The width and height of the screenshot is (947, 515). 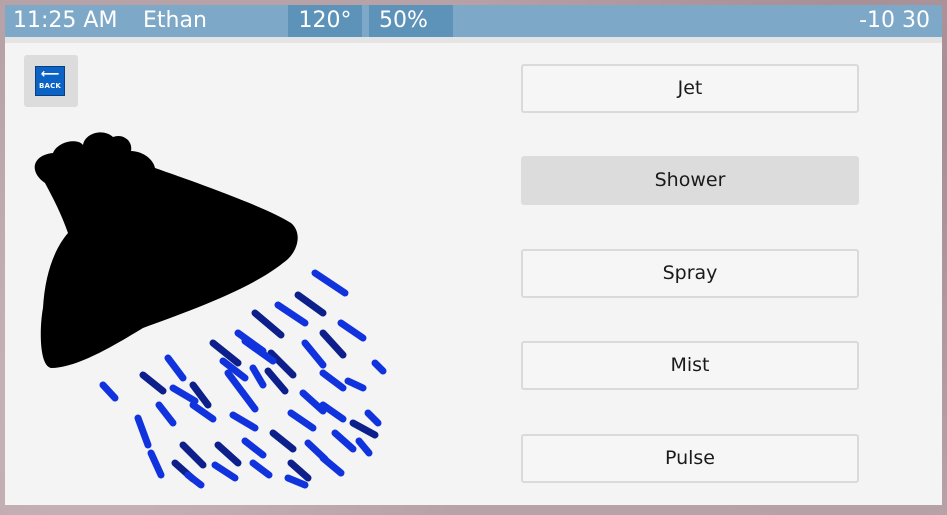 What do you see at coordinates (690, 458) in the screenshot?
I see `mode-button-pulse: Pulse` at bounding box center [690, 458].